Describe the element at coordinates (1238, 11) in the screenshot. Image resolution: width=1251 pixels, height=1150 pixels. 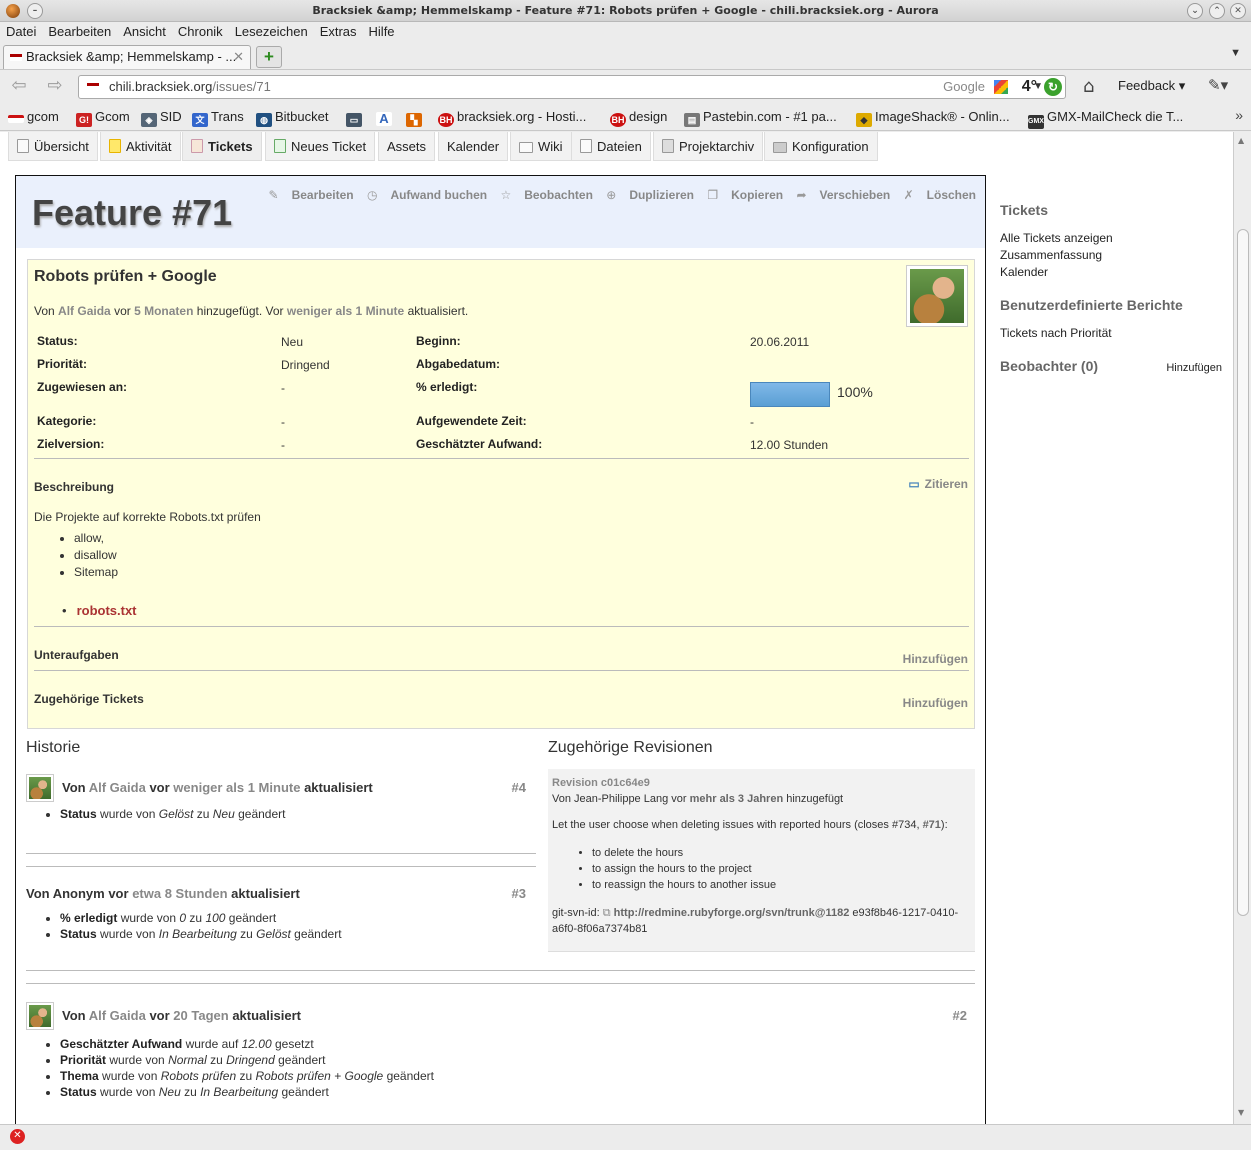
I see `close-icon: ✕` at that location.